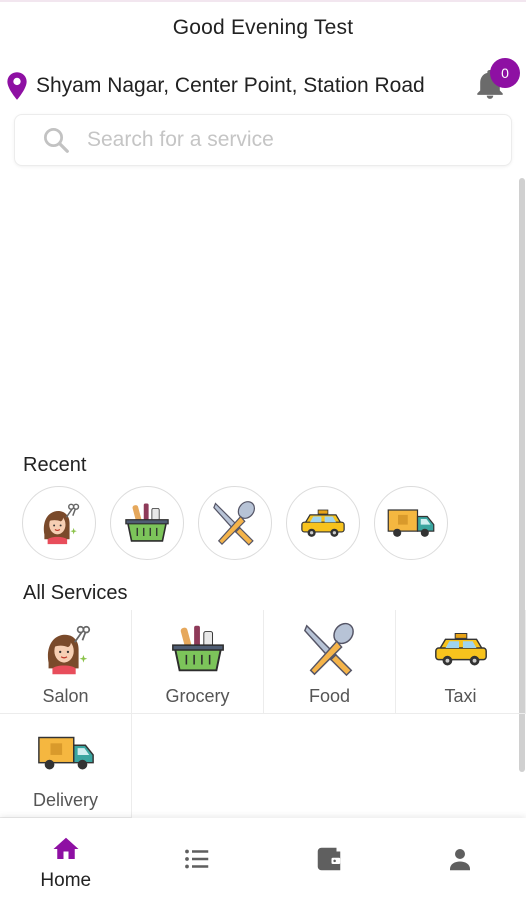 This screenshot has height=900, width=526. I want to click on wallet-icon, so click(328, 859).